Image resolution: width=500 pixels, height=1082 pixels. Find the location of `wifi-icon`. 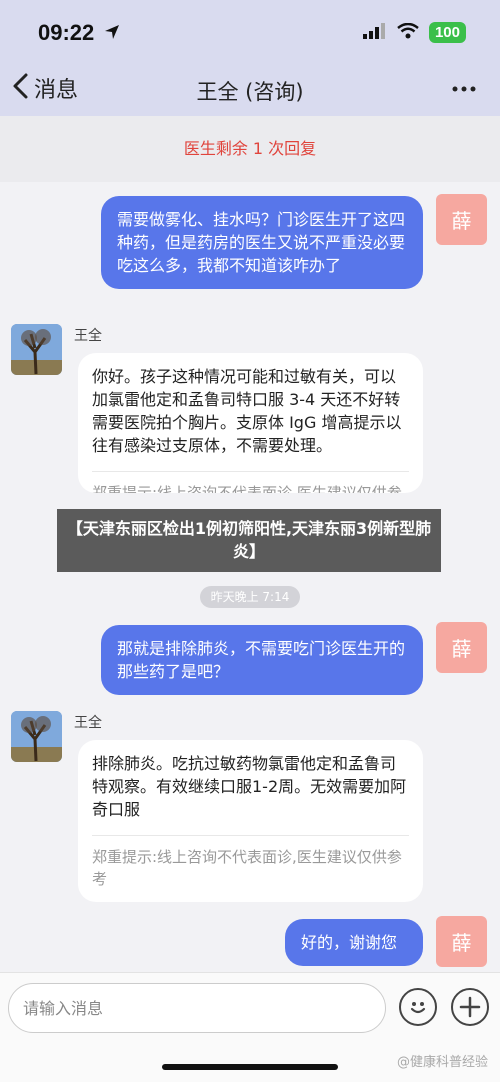

wifi-icon is located at coordinates (408, 32).